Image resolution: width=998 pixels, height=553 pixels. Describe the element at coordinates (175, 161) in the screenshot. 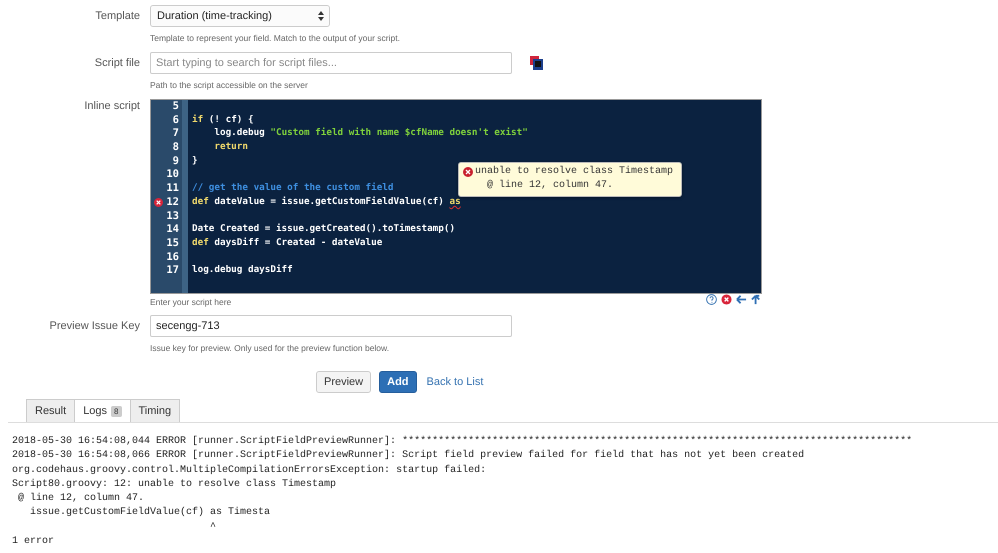

I see `line-number: 9` at that location.